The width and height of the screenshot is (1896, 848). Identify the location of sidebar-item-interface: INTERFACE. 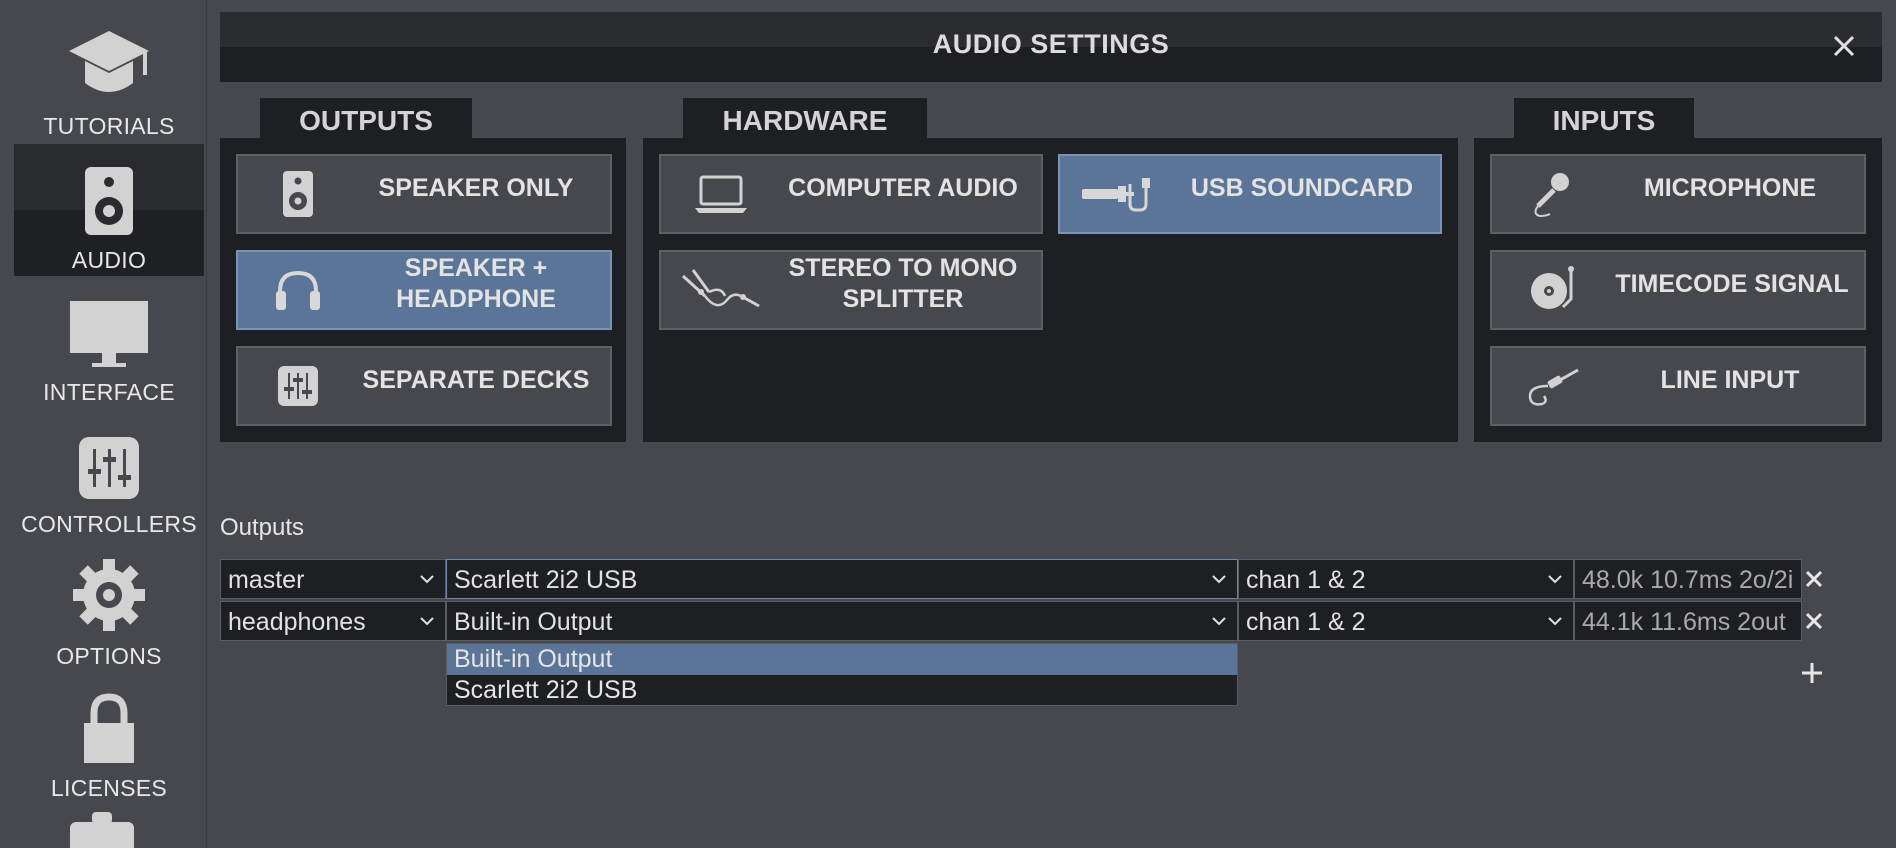
(109, 342).